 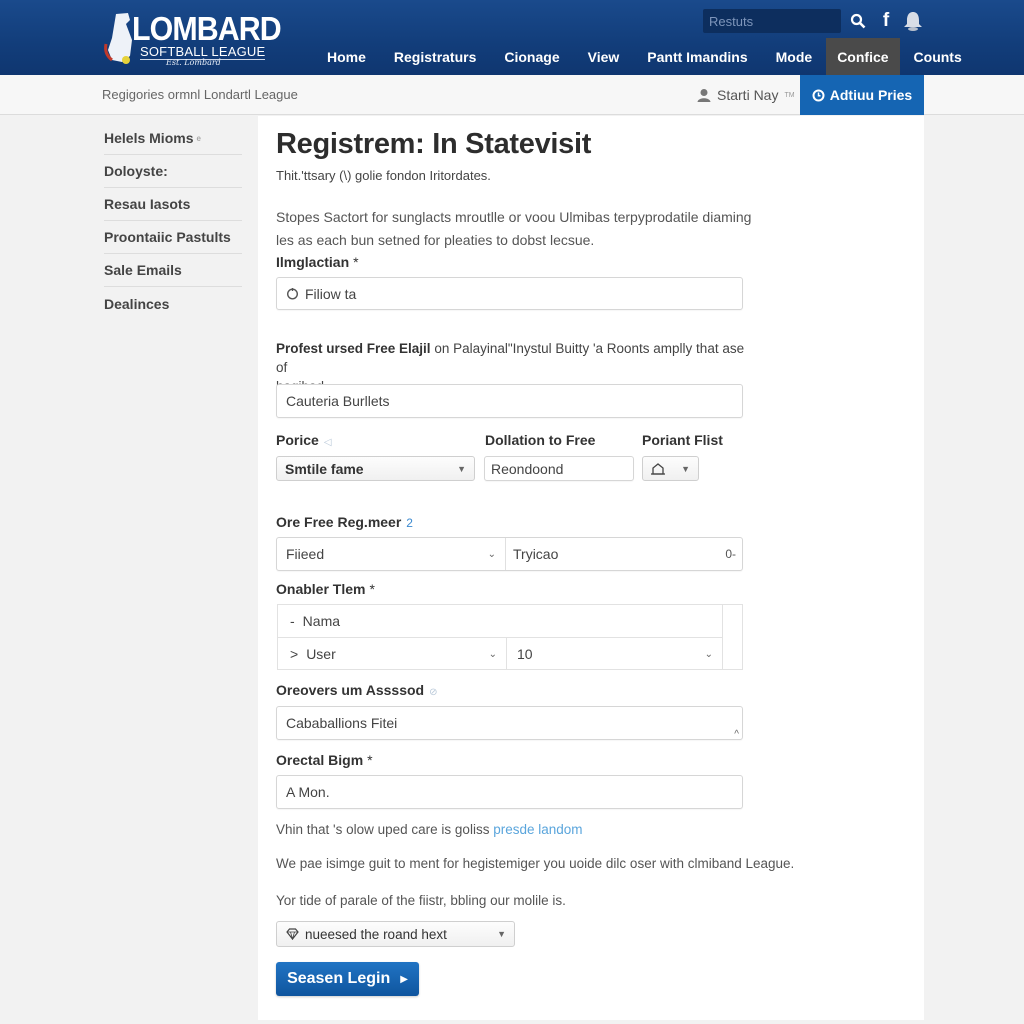 I want to click on field4-label: Ore Free Reg.meer 2, so click(x=344, y=522).